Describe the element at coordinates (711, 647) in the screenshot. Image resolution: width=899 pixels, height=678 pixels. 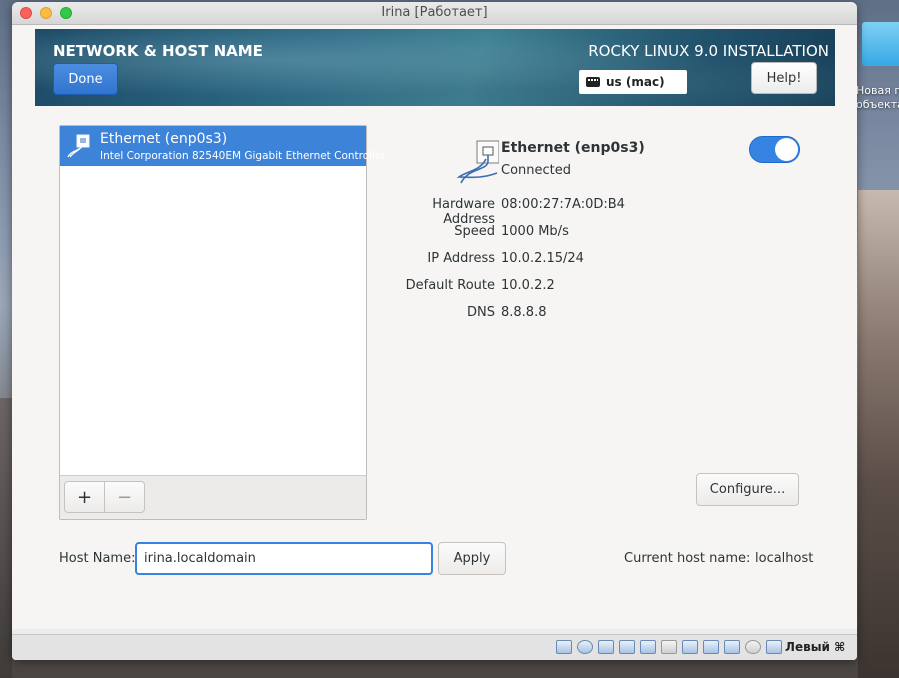
I see `recording-icon` at that location.